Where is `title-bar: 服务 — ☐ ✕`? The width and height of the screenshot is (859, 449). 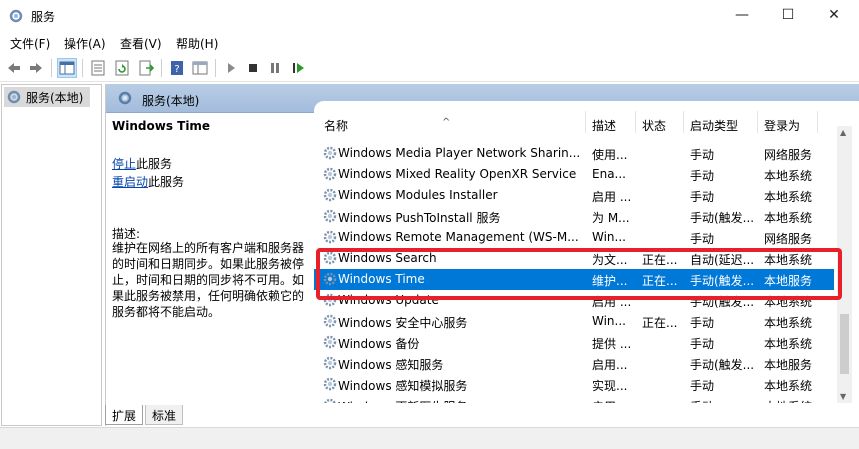 title-bar: 服务 — ☐ ✕ is located at coordinates (429, 16).